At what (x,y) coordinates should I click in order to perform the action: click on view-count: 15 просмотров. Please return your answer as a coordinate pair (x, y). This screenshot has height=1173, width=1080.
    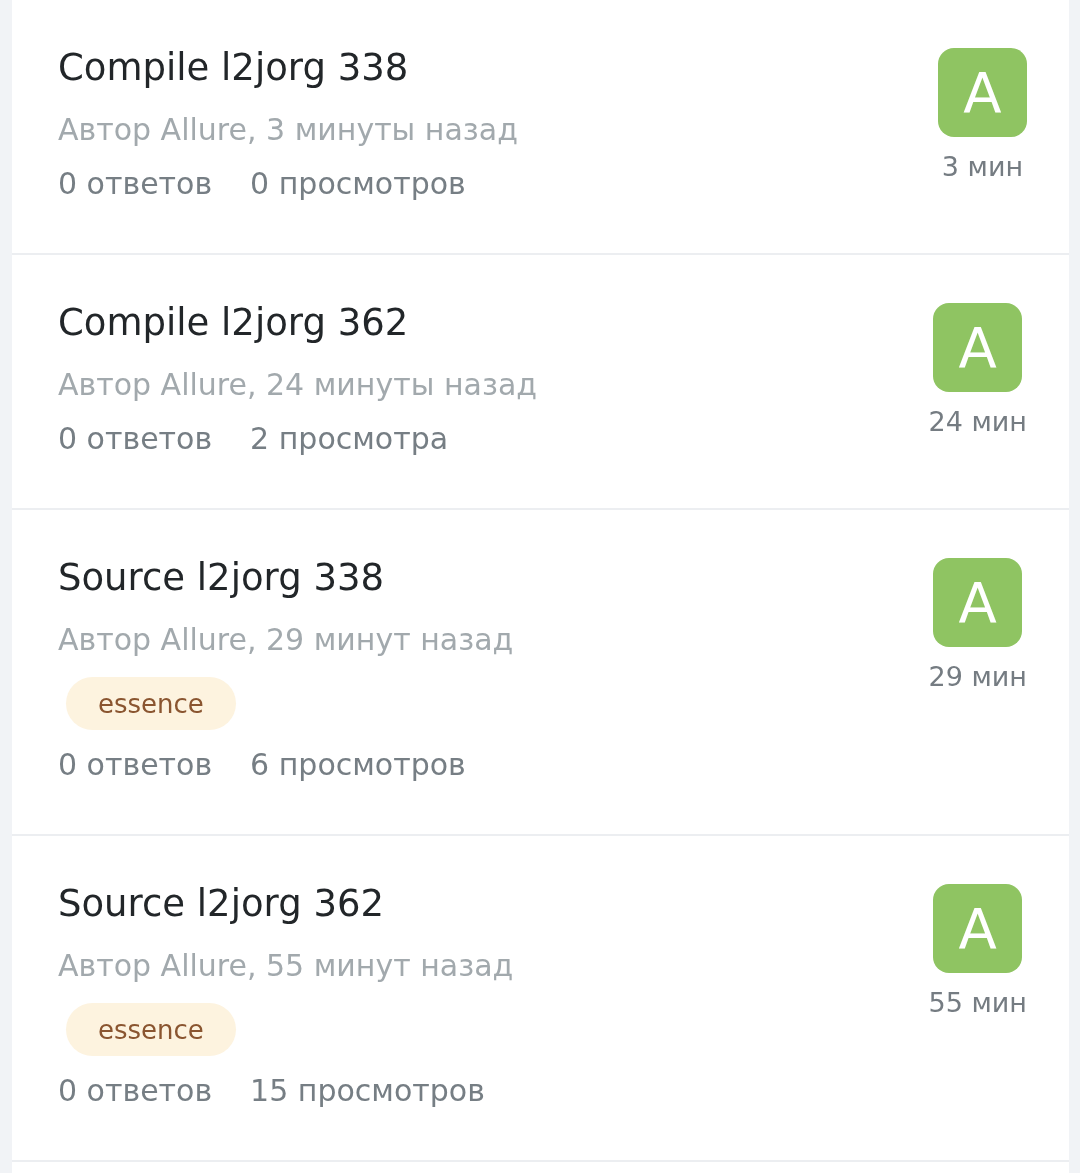
    Looking at the image, I should click on (367, 1091).